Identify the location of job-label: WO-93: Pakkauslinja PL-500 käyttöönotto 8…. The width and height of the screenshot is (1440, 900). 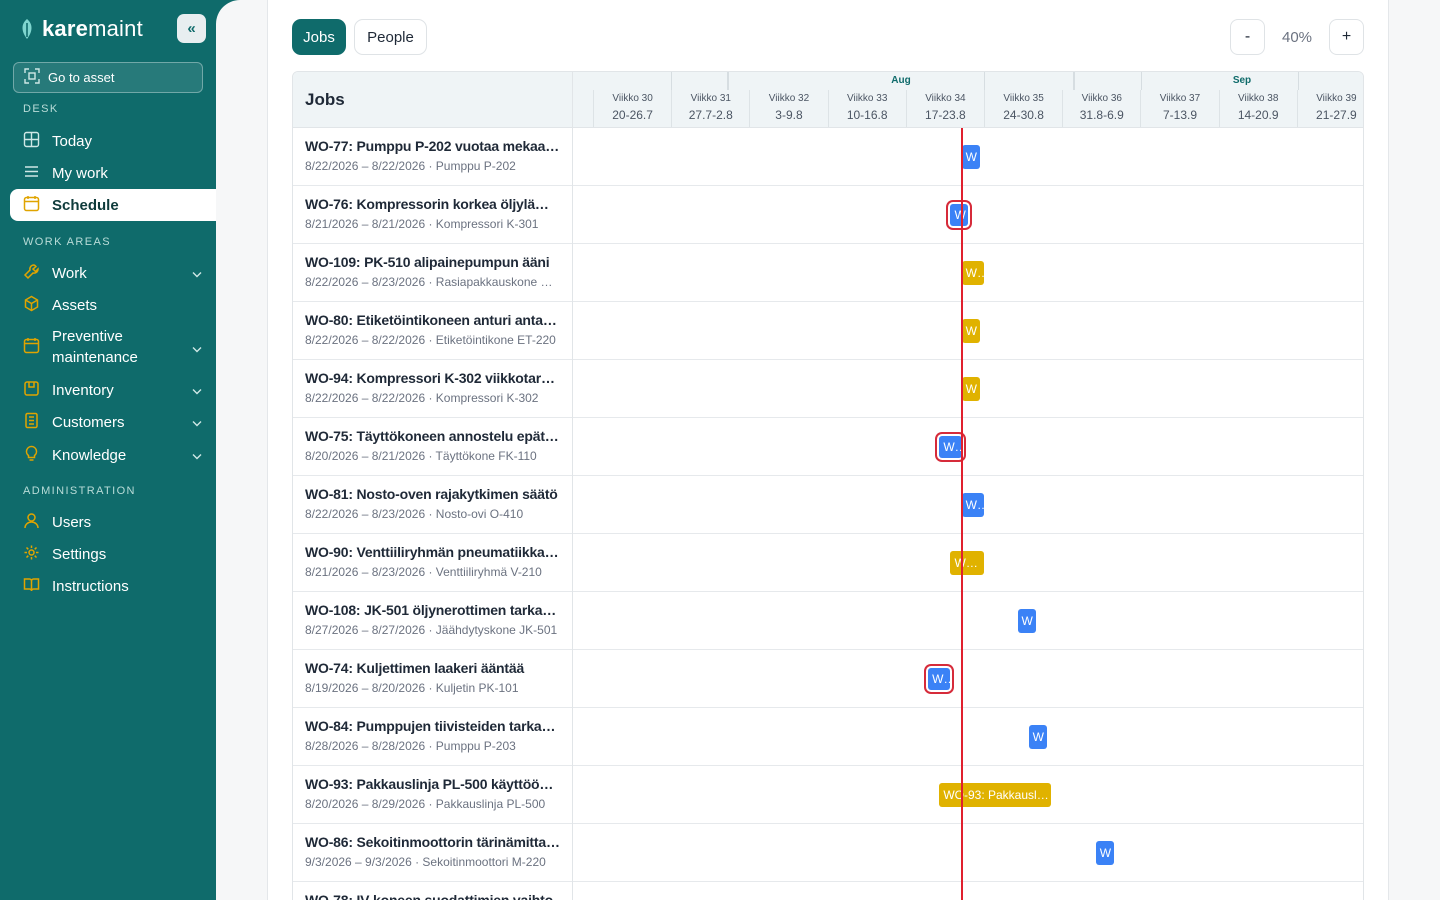
(433, 795).